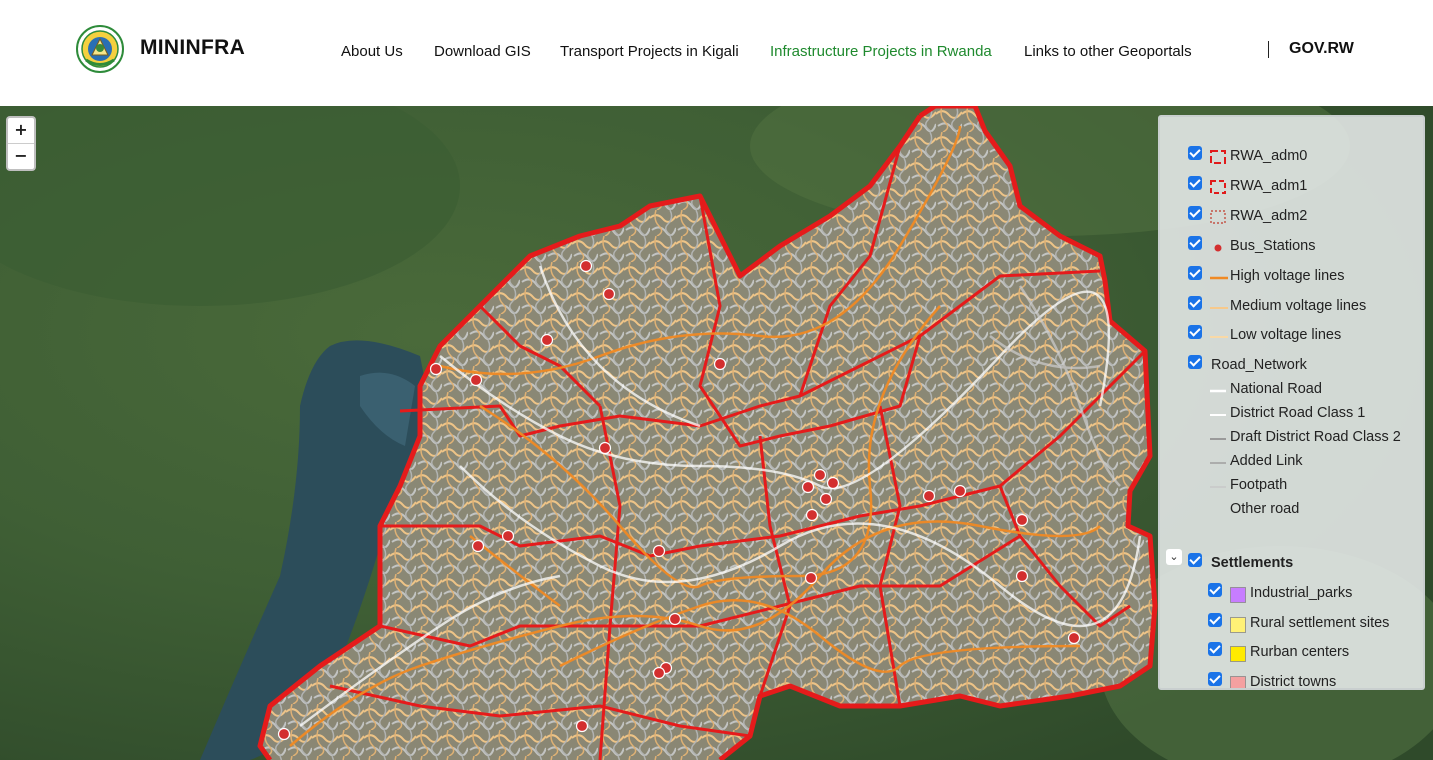 This screenshot has width=1433, height=760. I want to click on gov-rw-link: GOV.RW, so click(1321, 49).